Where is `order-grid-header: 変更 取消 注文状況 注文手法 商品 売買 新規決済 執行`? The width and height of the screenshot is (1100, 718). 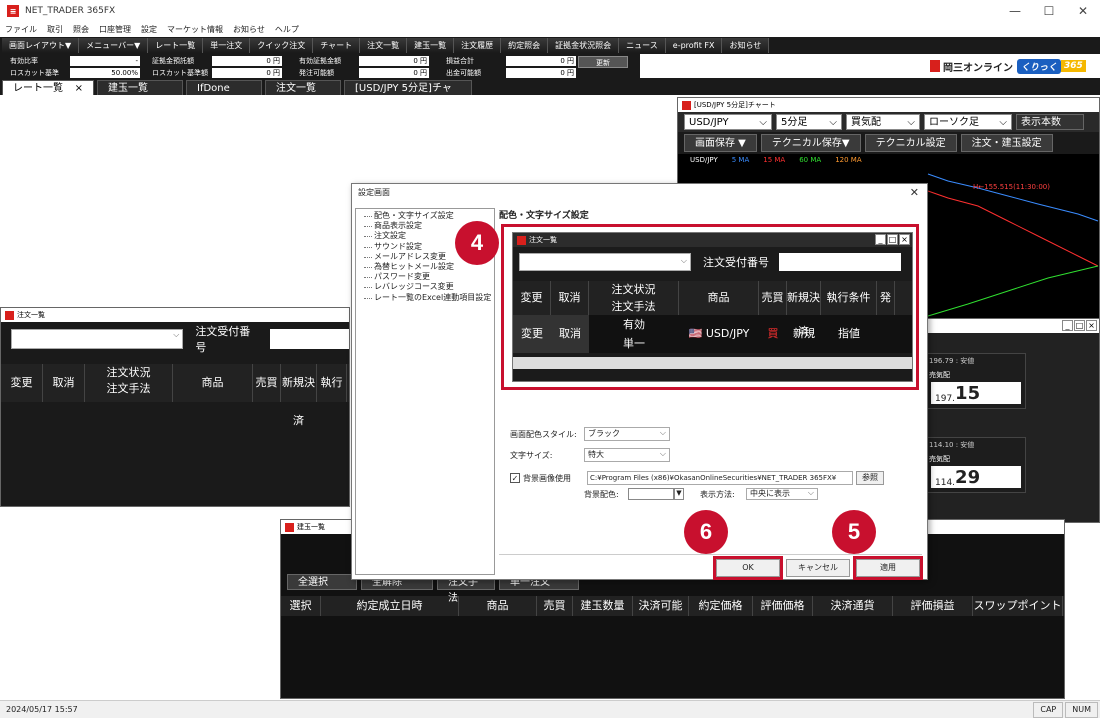 order-grid-header: 変更 取消 注文状況 注文手法 商品 売買 新規決済 執行 is located at coordinates (175, 395).